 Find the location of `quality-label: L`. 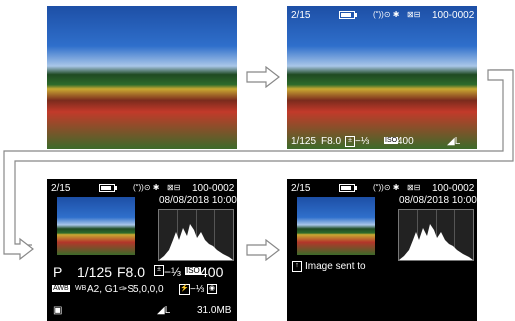

quality-label: L is located at coordinates (167, 310).